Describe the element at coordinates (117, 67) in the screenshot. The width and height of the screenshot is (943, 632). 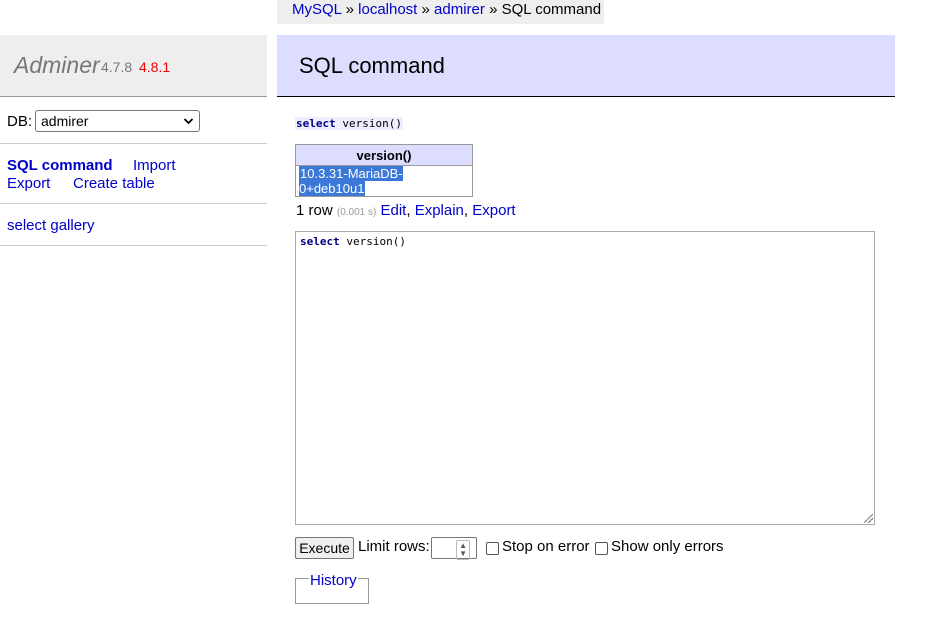
I see `current-version: 4.7.8` at that location.